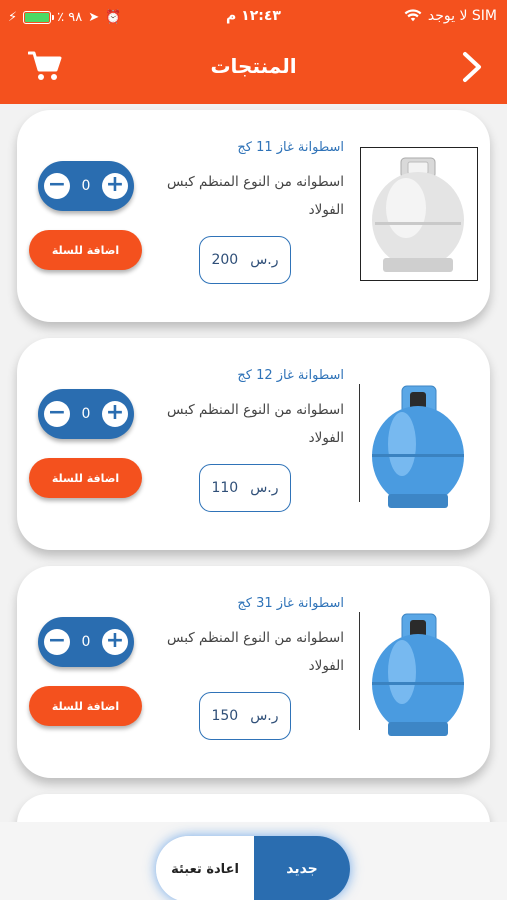 This screenshot has width=507, height=900. What do you see at coordinates (290, 603) in the screenshot?
I see `product-title: اسطوانة غاز 31 كج` at bounding box center [290, 603].